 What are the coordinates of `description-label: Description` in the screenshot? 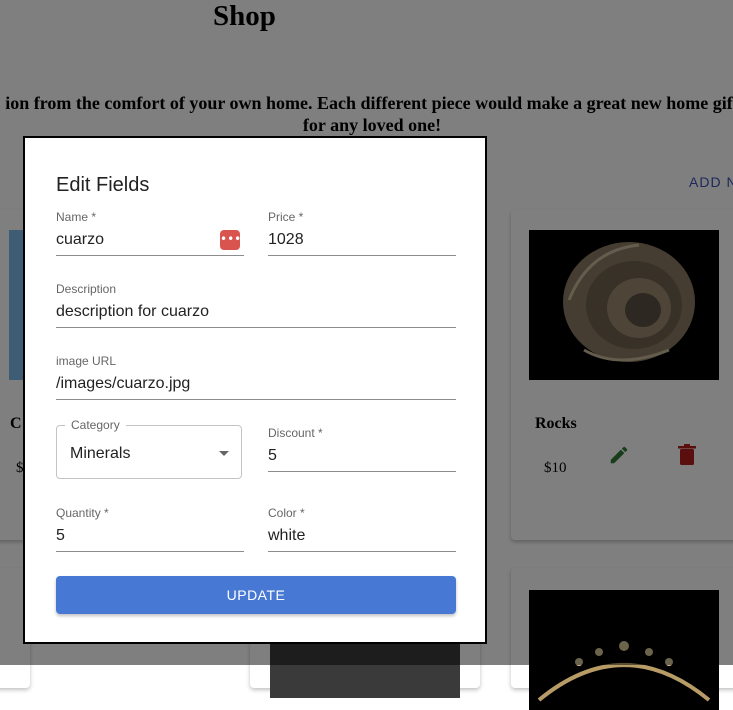 It's located at (86, 289).